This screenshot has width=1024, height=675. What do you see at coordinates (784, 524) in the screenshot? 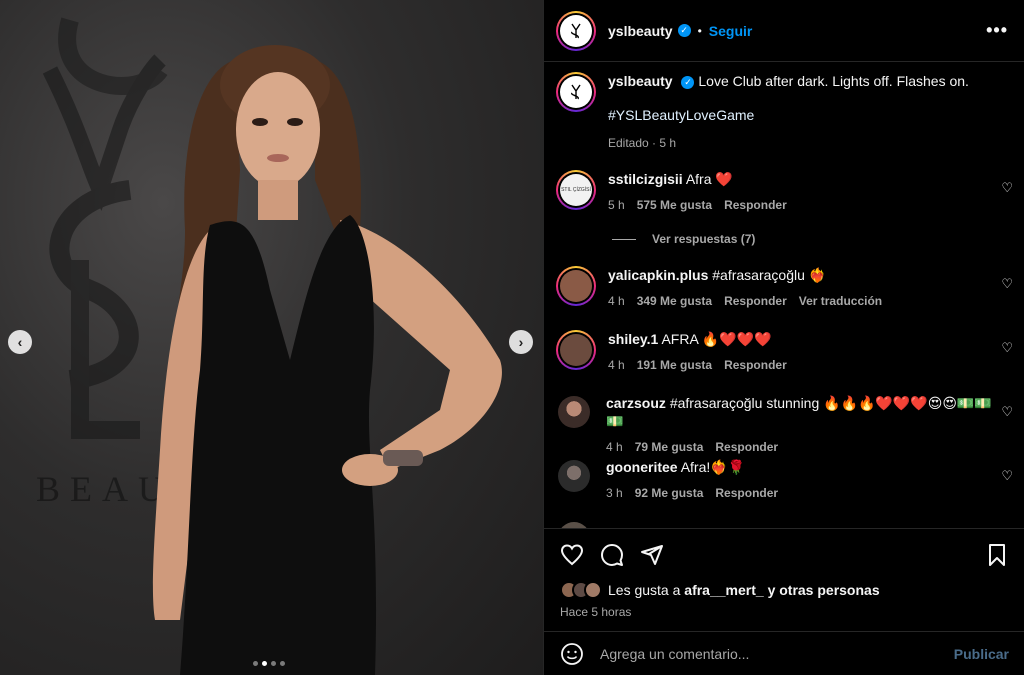
I see `comment-item-partial` at bounding box center [784, 524].